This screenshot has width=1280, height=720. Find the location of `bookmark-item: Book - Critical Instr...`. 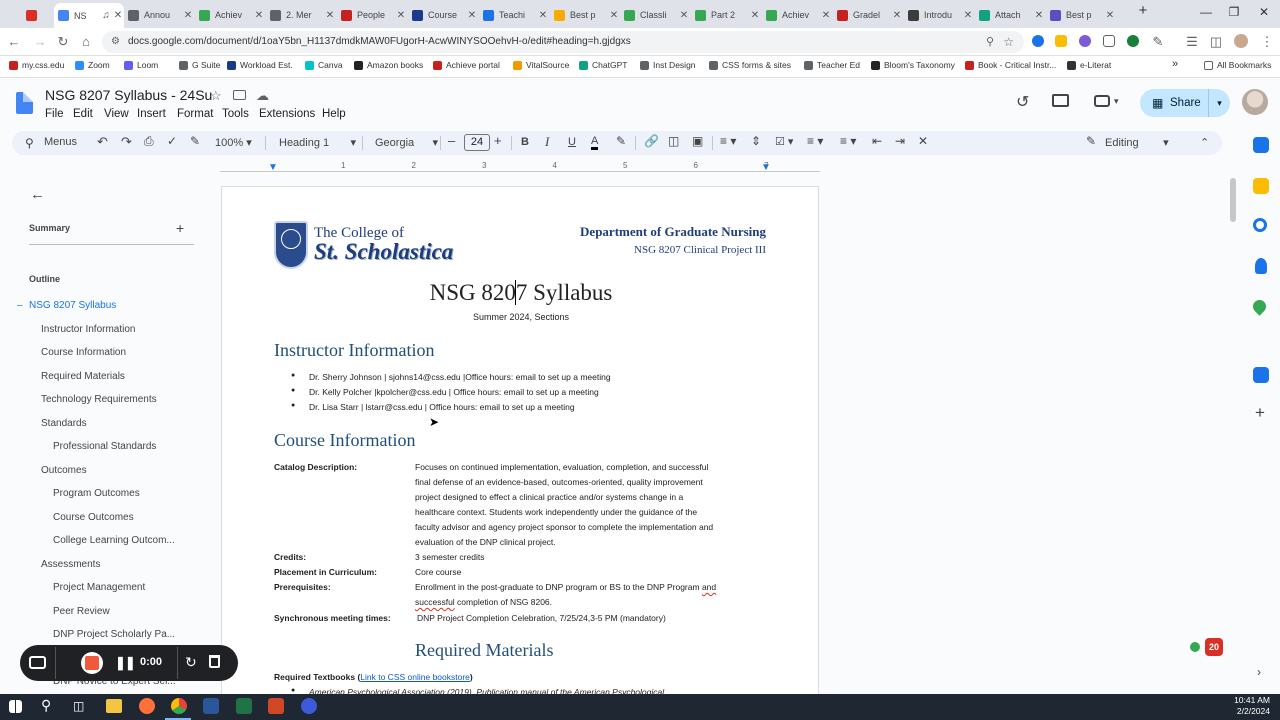

bookmark-item: Book - Critical Instr... is located at coordinates (1010, 65).